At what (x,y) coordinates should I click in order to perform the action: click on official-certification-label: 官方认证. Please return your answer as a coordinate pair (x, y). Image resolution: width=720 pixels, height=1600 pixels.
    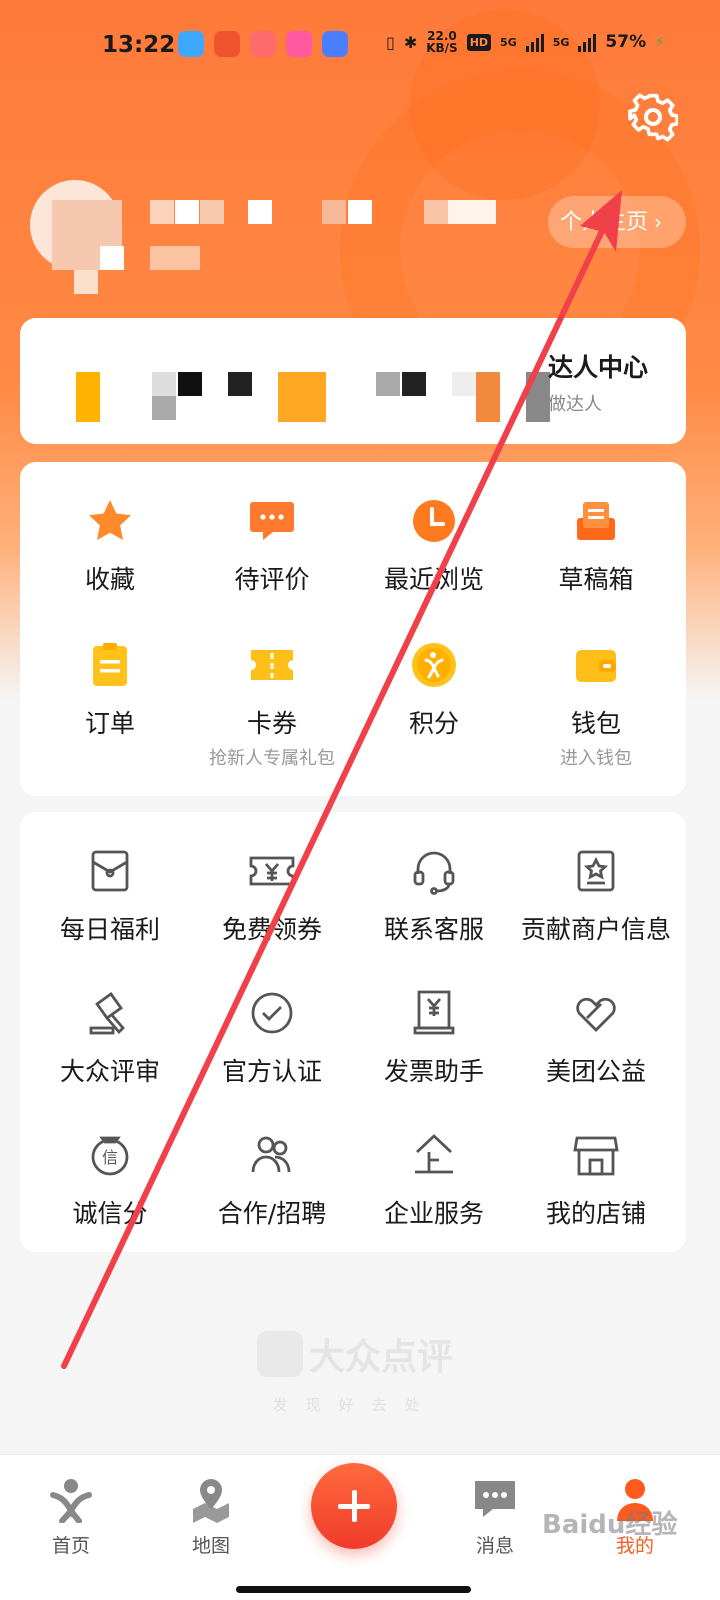
    Looking at the image, I should click on (271, 1071).